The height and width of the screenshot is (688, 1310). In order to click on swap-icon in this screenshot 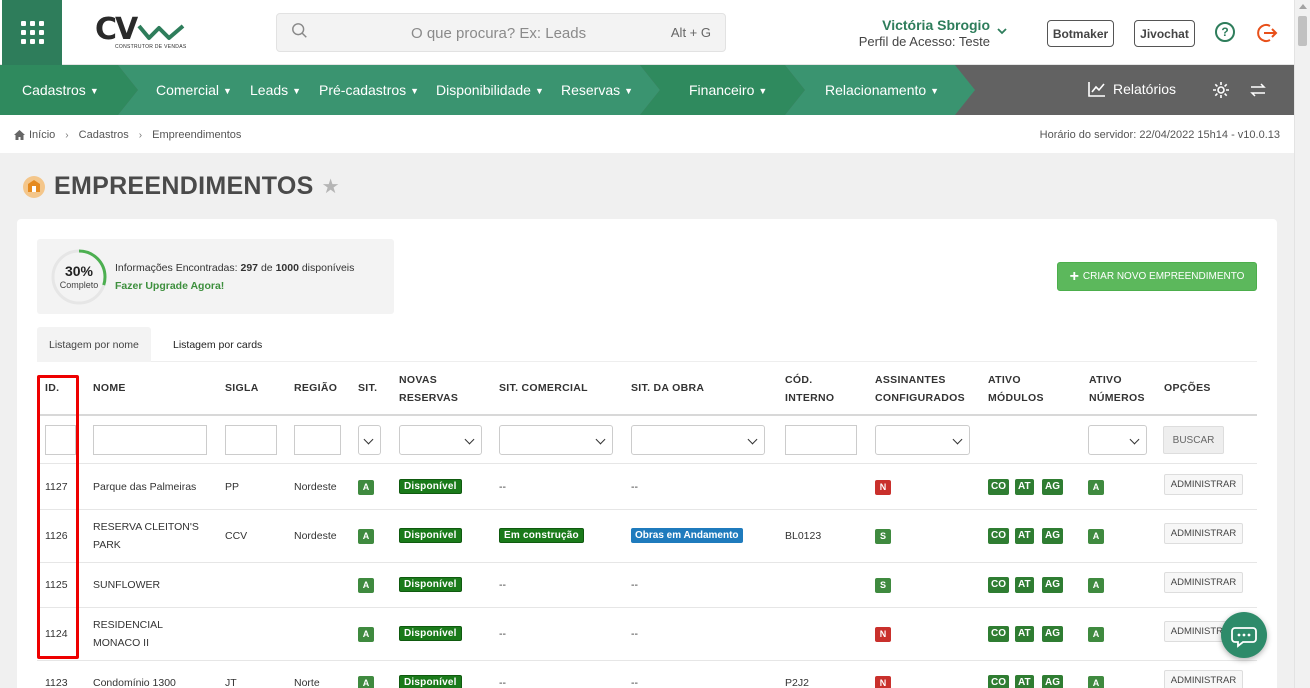, I will do `click(1258, 90)`.